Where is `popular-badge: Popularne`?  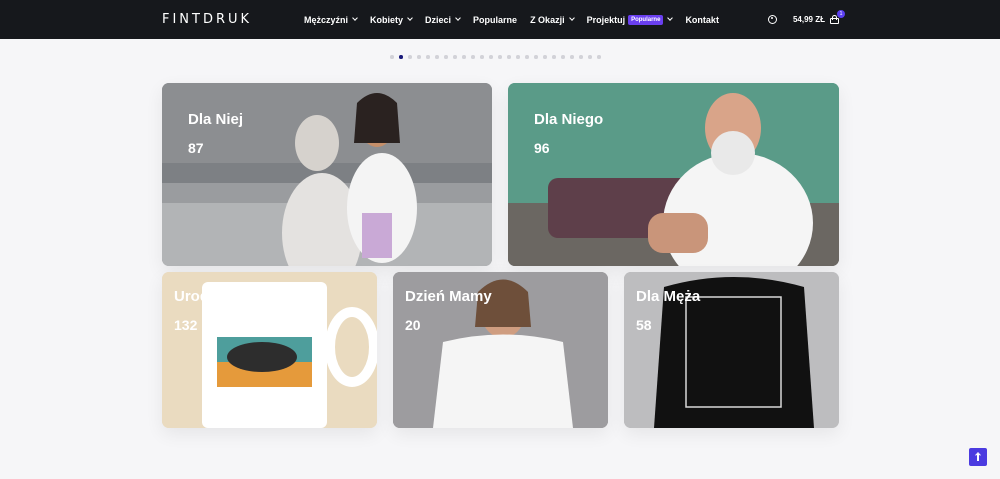 popular-badge: Popularne is located at coordinates (646, 19).